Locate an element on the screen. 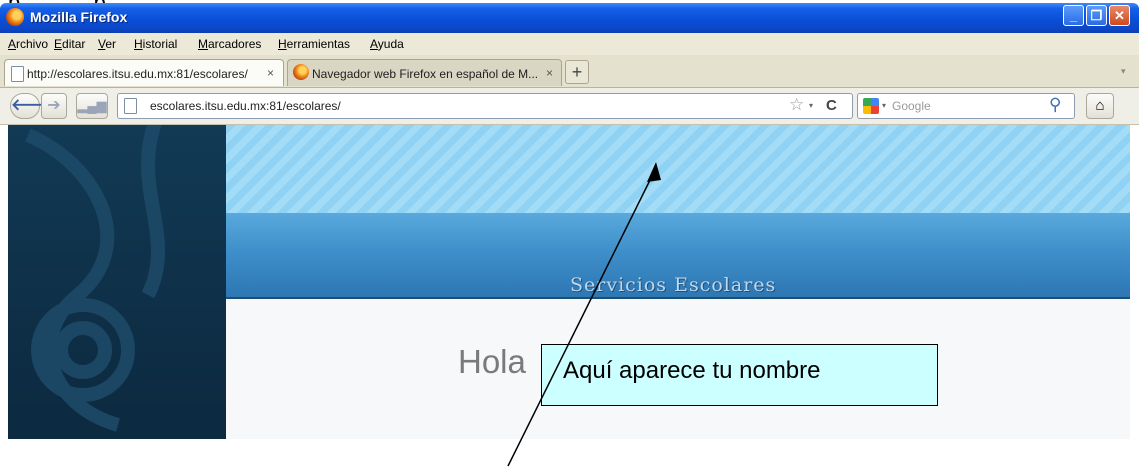 This screenshot has width=1139, height=470. url-text: escolares.itsu.edu.mx:81/escolares/ is located at coordinates (245, 106).